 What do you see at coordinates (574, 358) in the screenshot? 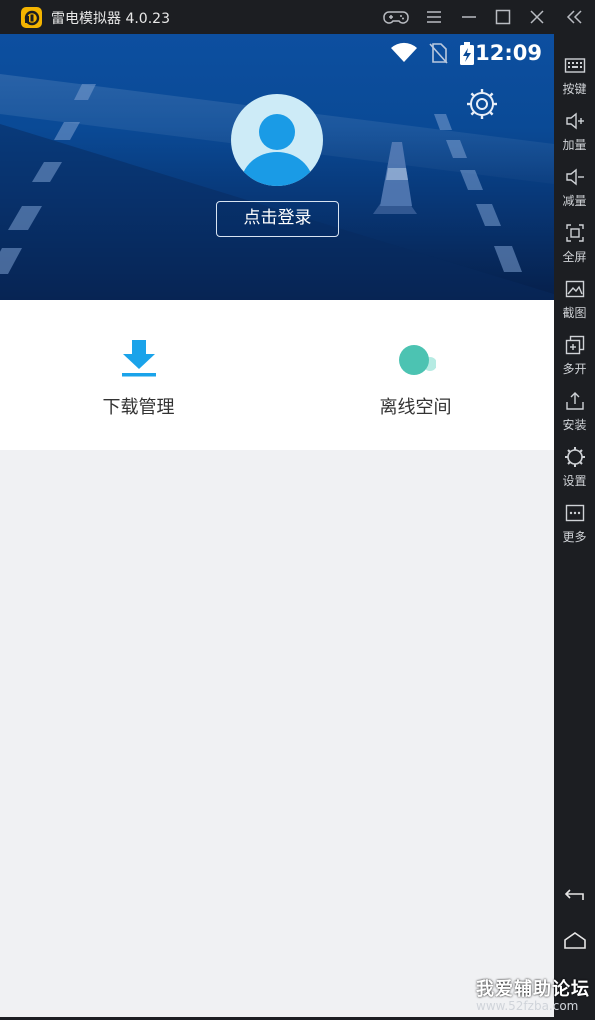
I see `sidebar-item-multi-instance: 多开` at bounding box center [574, 358].